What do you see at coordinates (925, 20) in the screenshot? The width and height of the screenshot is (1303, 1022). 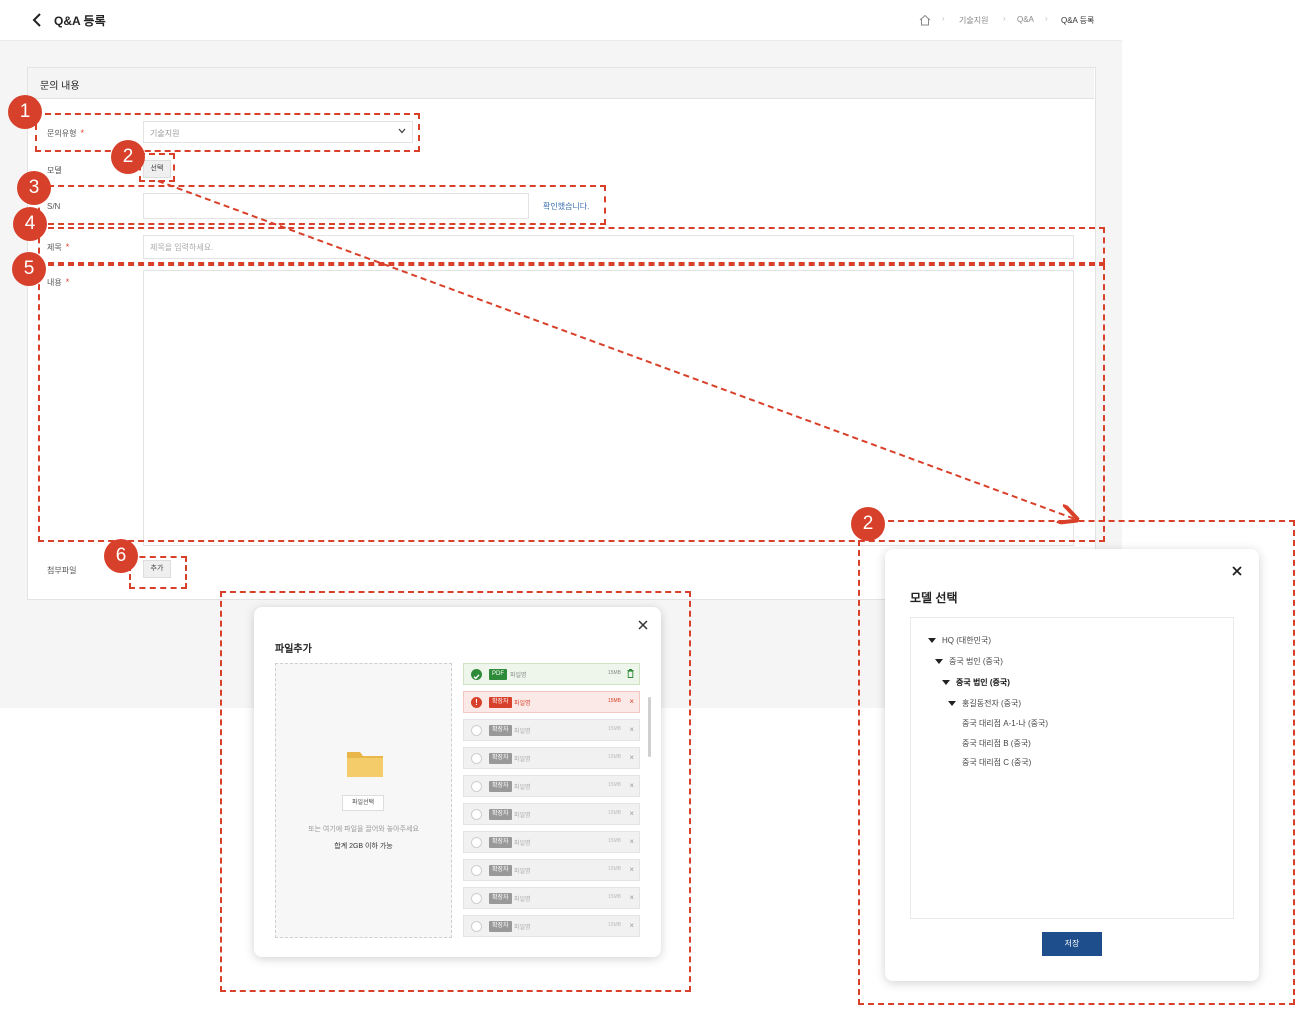 I see `home-icon` at bounding box center [925, 20].